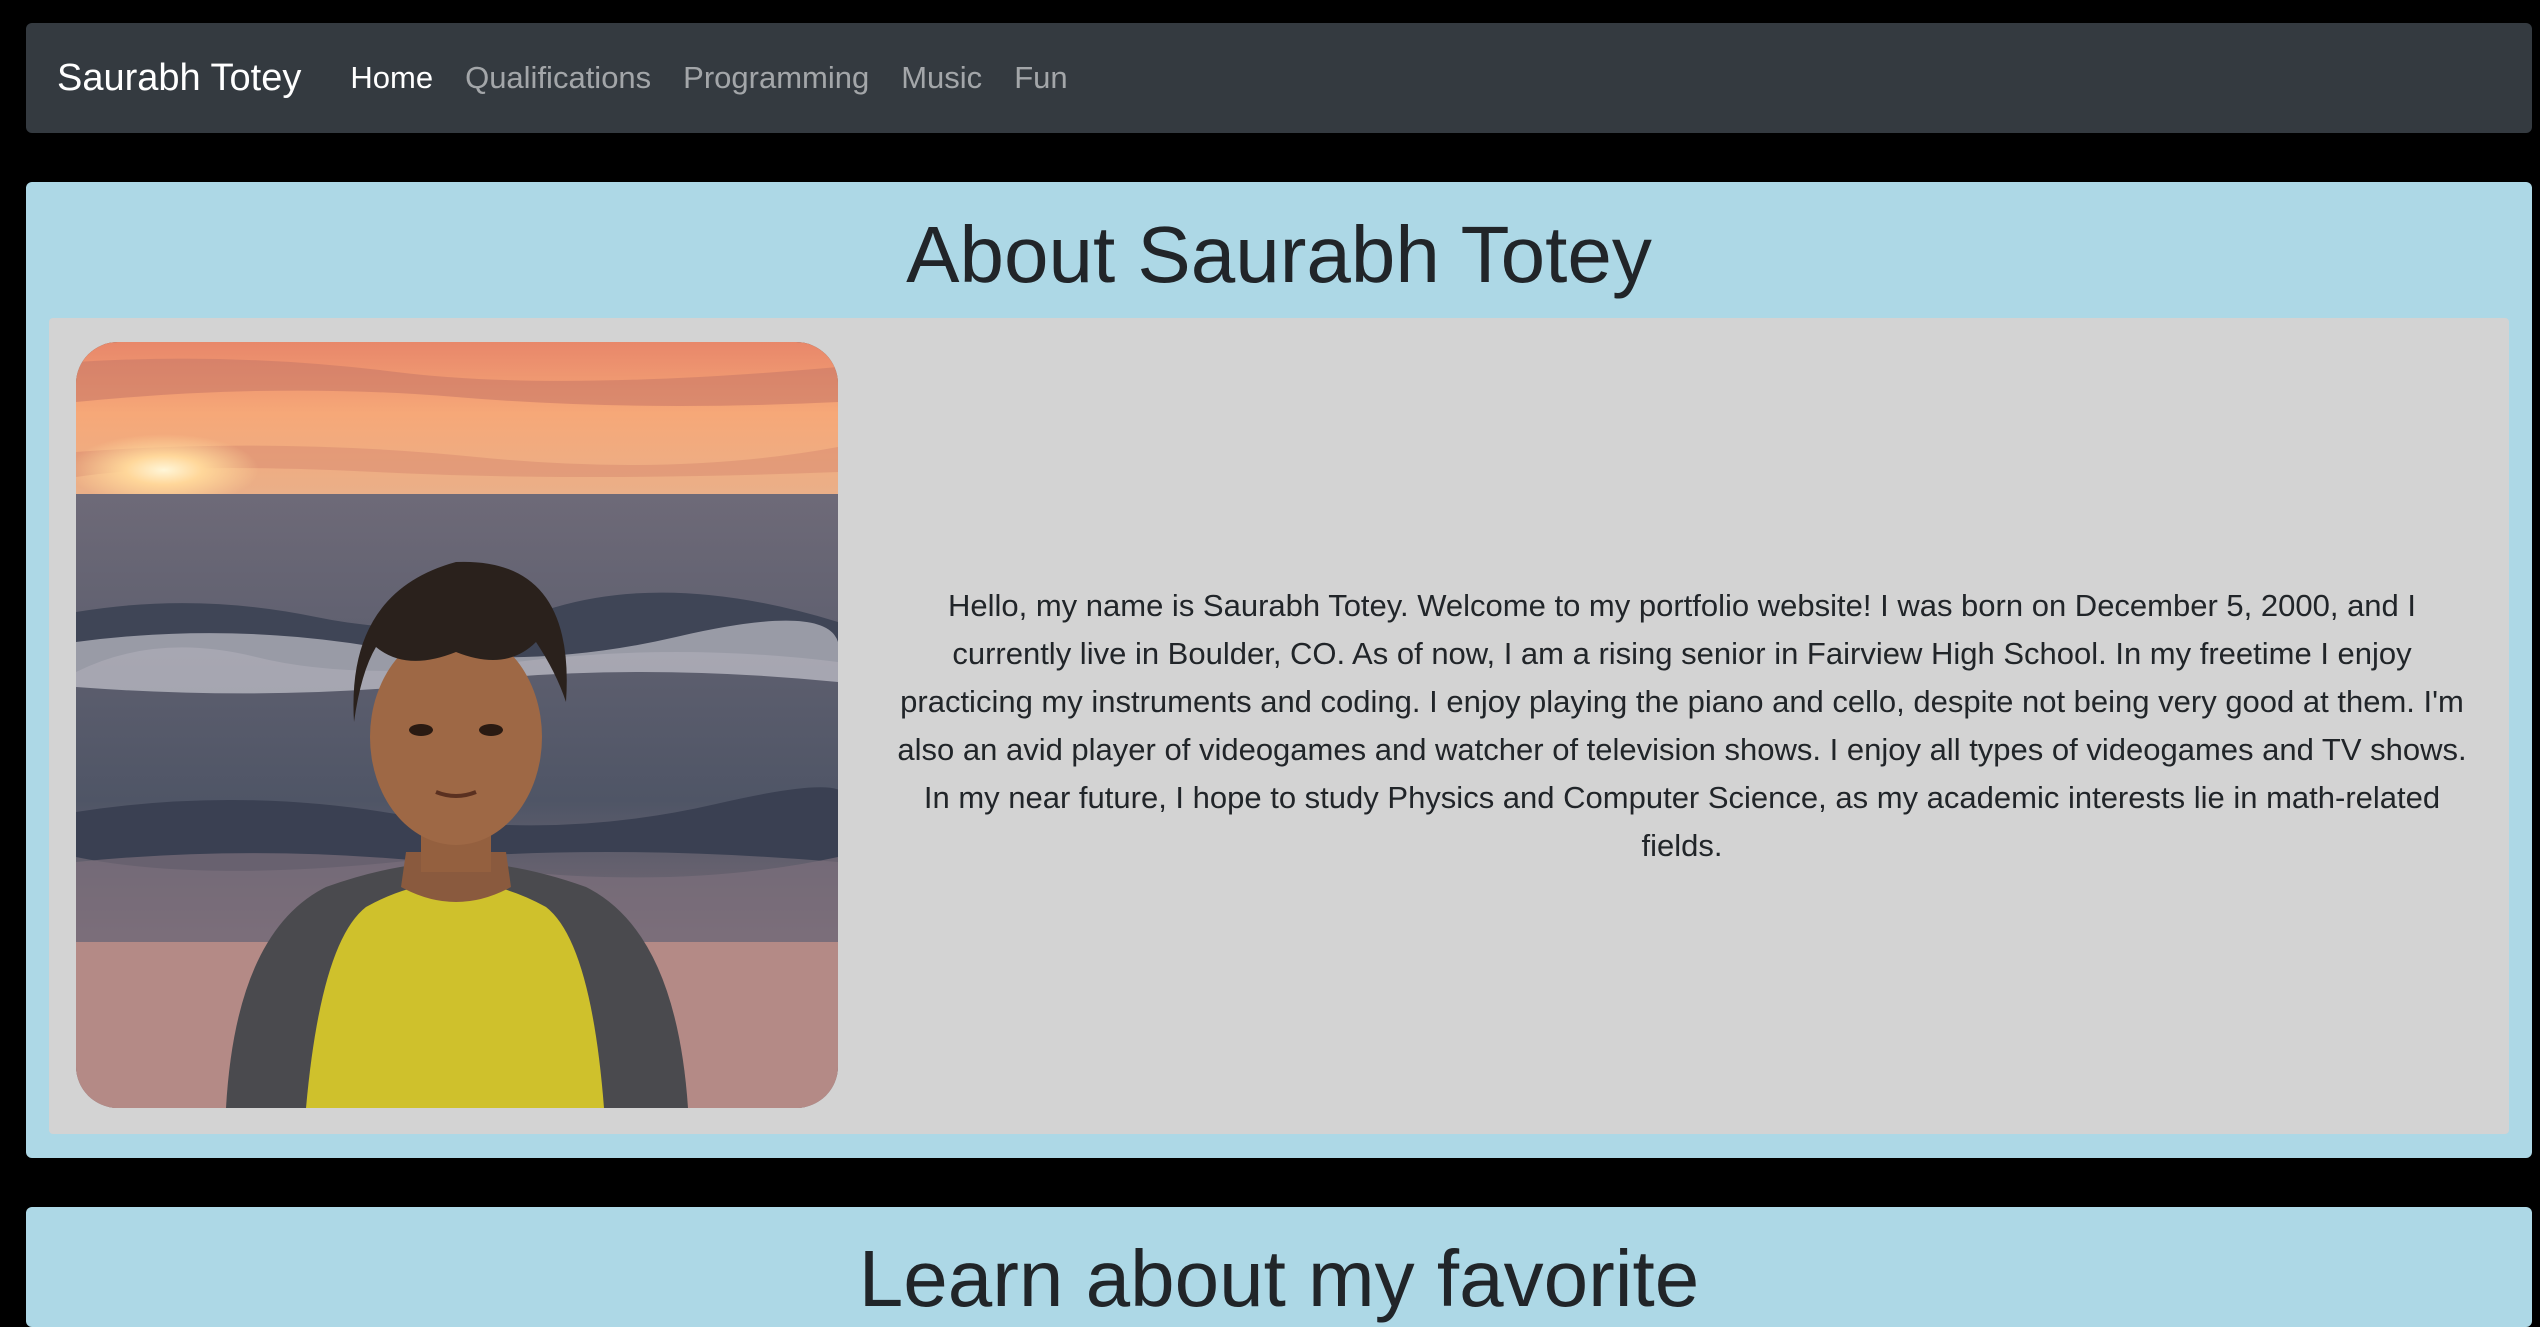  Describe the element at coordinates (1279, 254) in the screenshot. I see `about-title: About Saurabh Totey` at that location.